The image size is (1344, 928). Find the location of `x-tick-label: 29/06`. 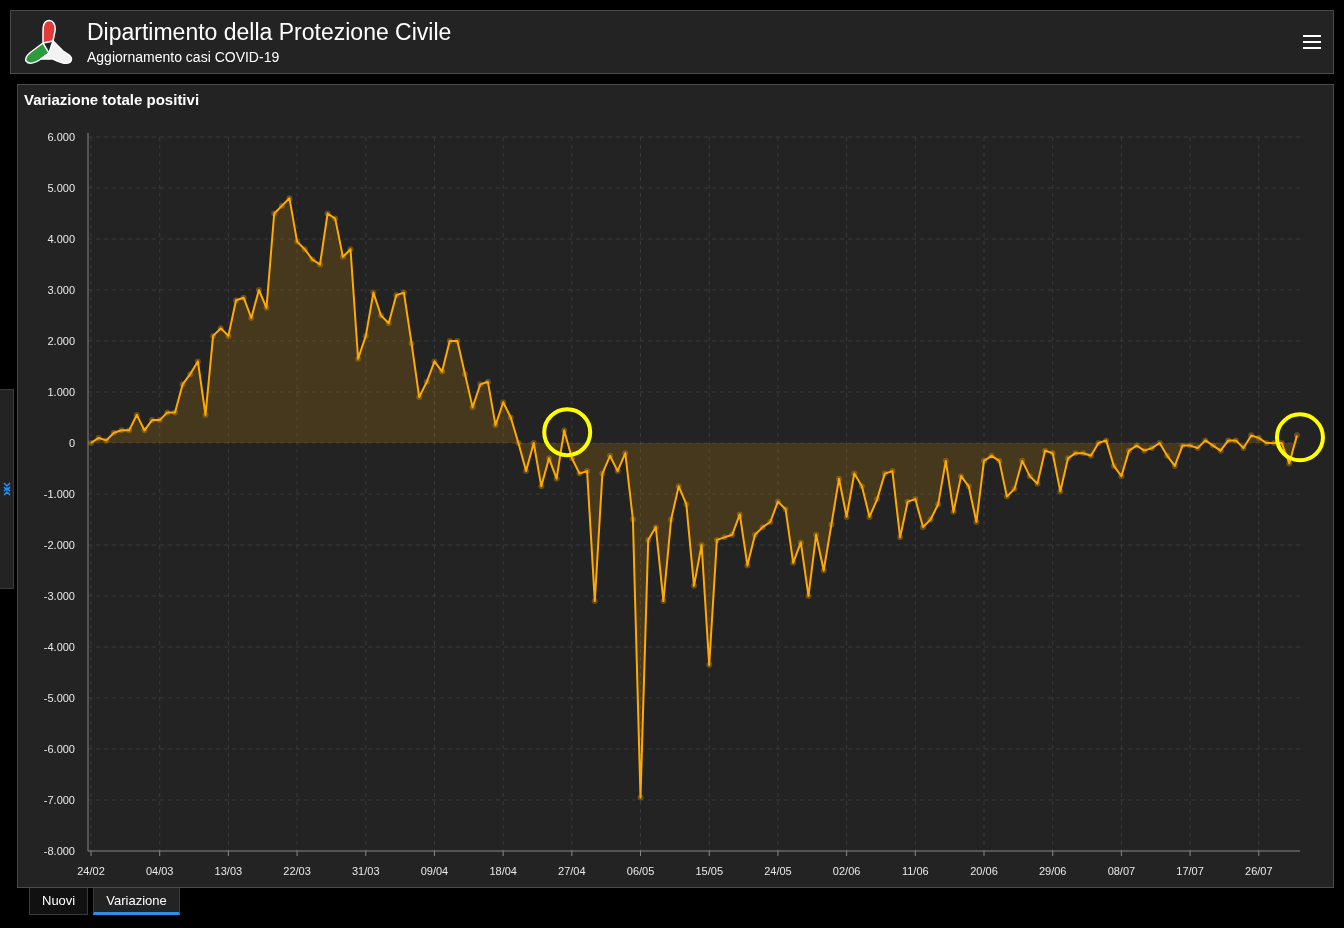

x-tick-label: 29/06 is located at coordinates (1052, 871).